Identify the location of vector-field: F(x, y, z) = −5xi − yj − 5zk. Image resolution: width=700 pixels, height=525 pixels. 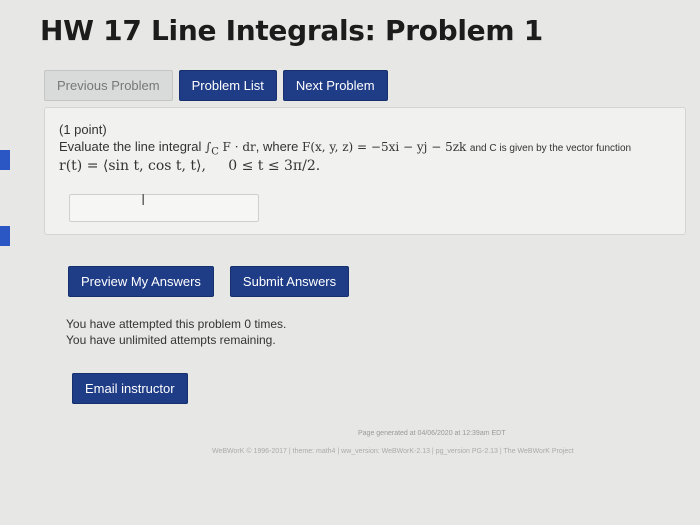
(384, 147).